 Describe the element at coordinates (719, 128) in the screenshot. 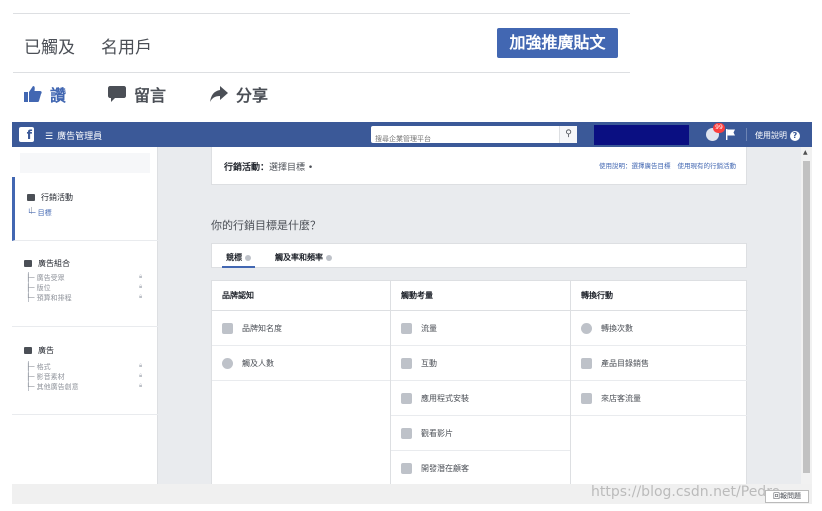

I see `notification-badge: 99` at that location.